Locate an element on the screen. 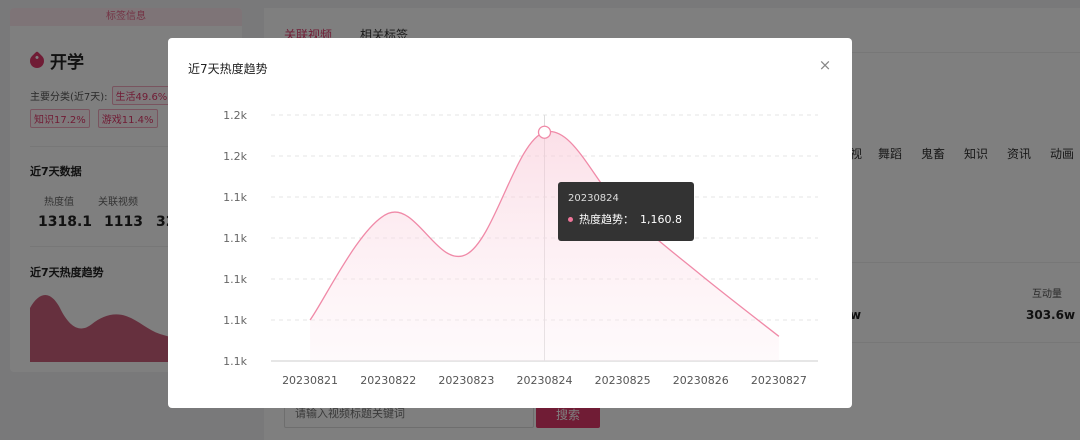 This screenshot has height=440, width=1080. tooltip-row: 热度趋势： 1,160.8 is located at coordinates (626, 219).